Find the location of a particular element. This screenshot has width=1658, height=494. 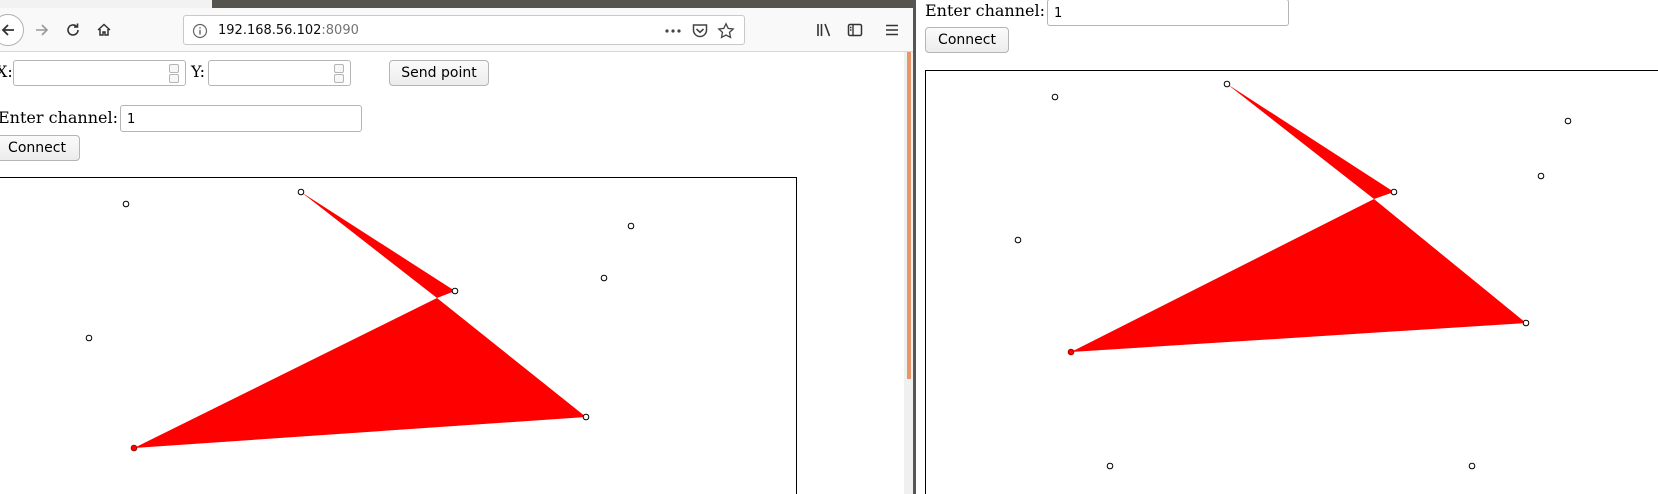

scrollbar-thumb is located at coordinates (909, 215).